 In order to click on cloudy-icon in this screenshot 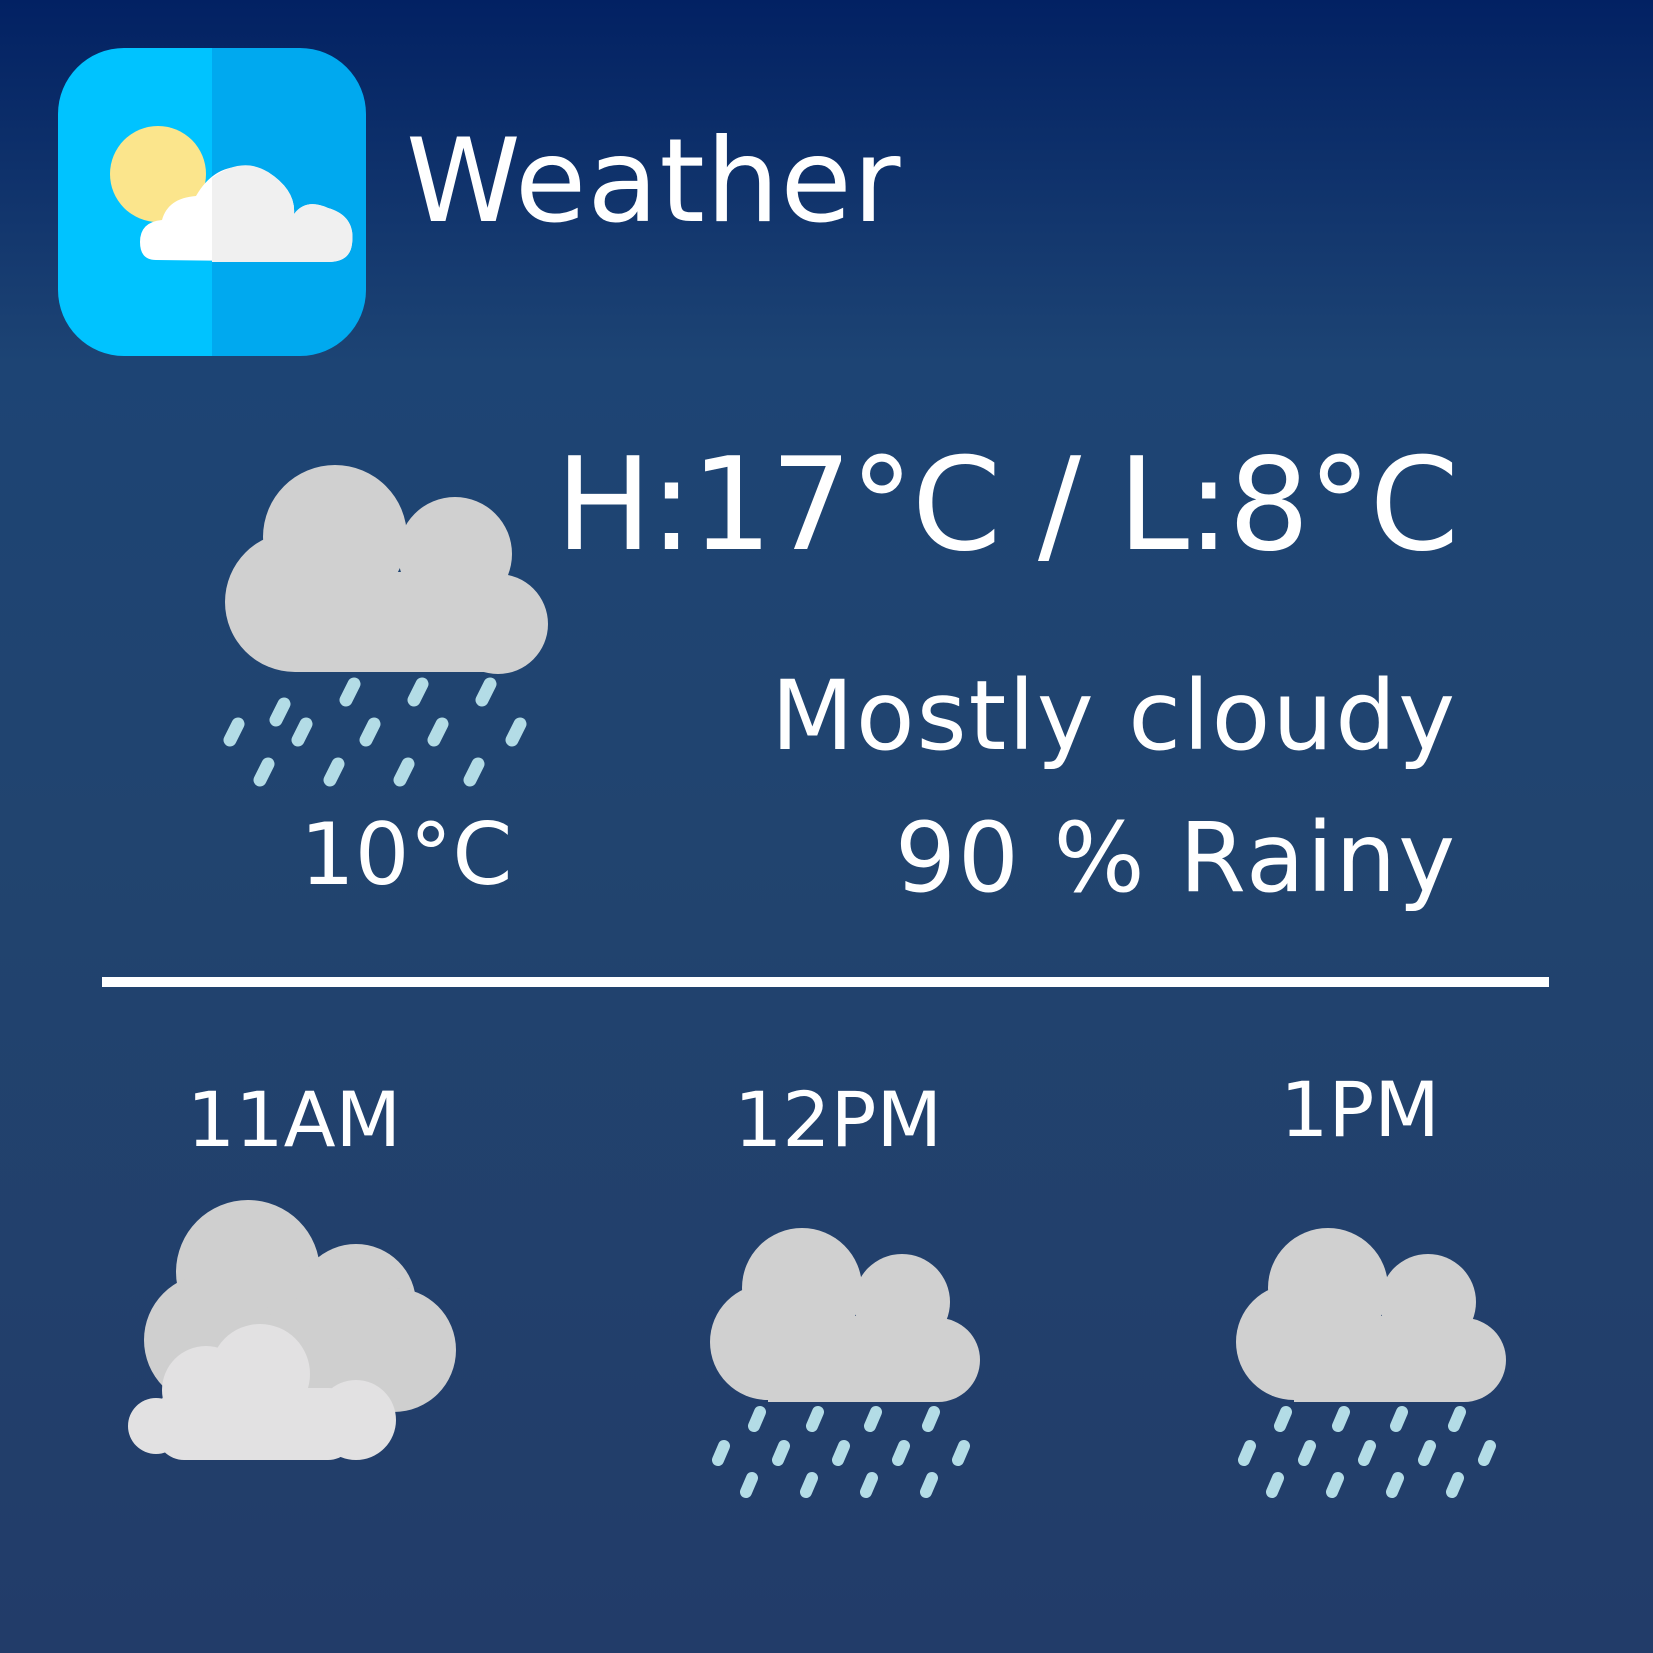, I will do `click(292, 1330)`.